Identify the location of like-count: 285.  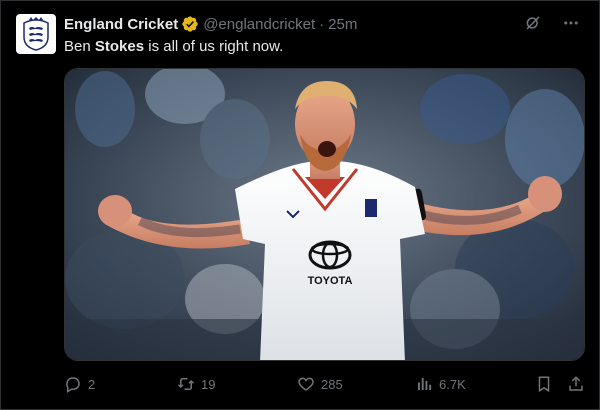
(332, 384).